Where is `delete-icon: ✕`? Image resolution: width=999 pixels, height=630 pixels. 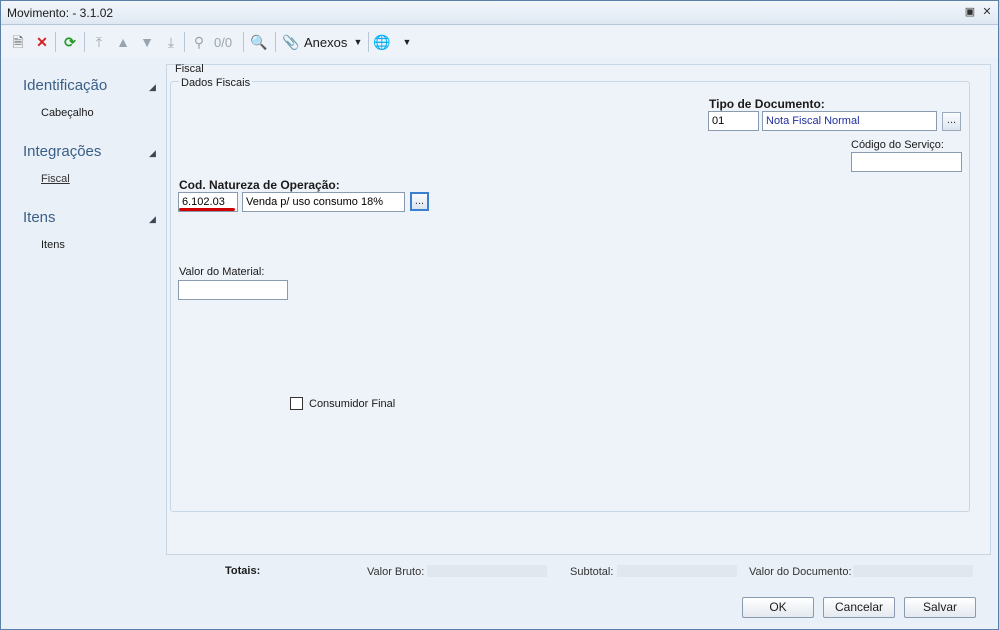
delete-icon: ✕ is located at coordinates (42, 42).